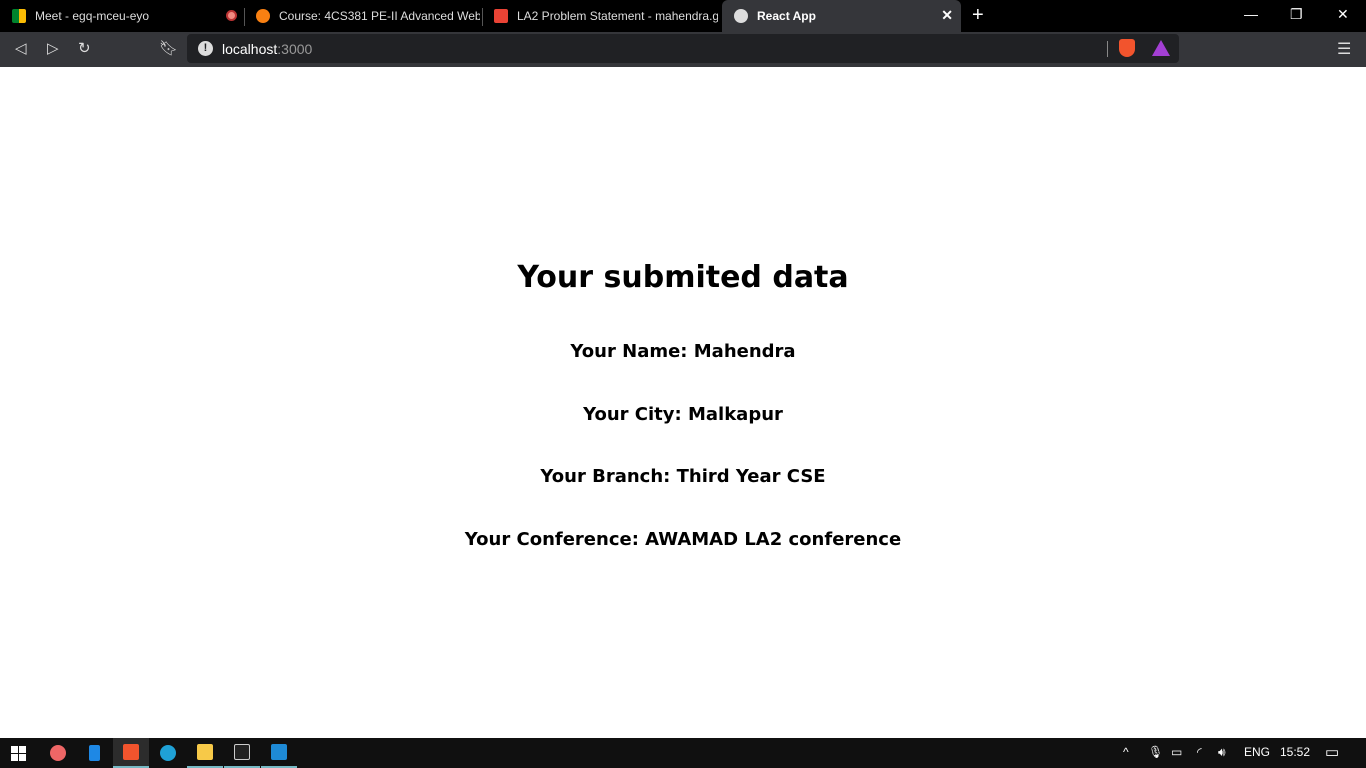 Image resolution: width=1366 pixels, height=768 pixels. Describe the element at coordinates (168, 753) in the screenshot. I see `edge-icon` at that location.